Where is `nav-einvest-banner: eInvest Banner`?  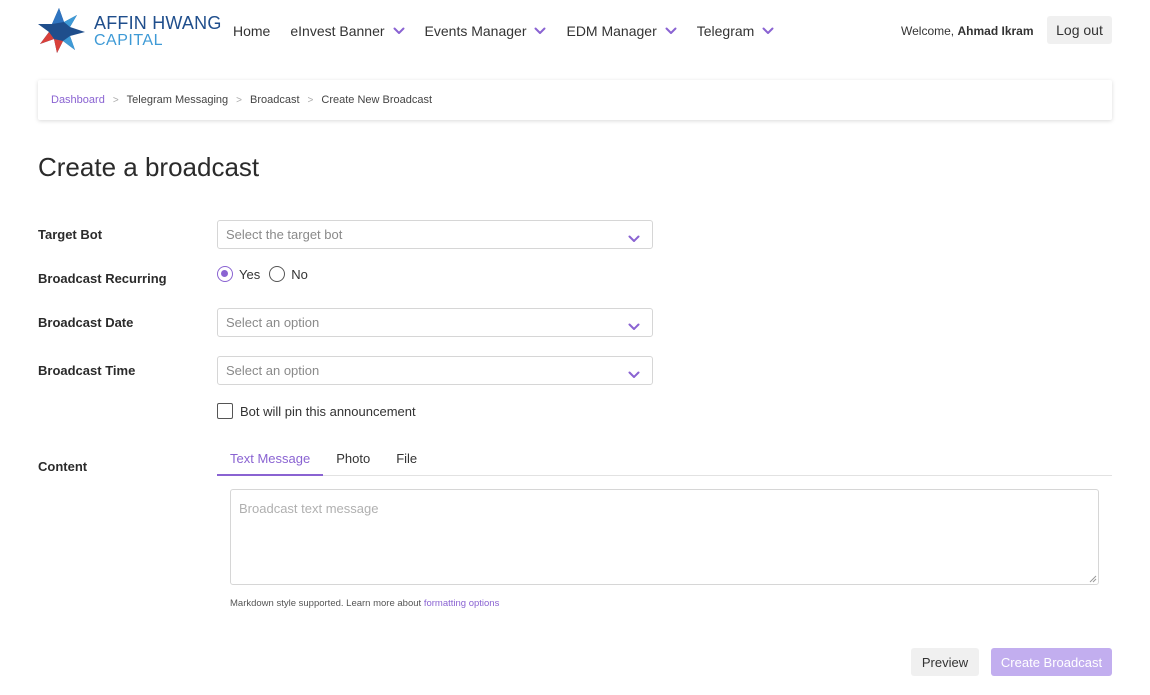
nav-einvest-banner: eInvest Banner is located at coordinates (347, 31).